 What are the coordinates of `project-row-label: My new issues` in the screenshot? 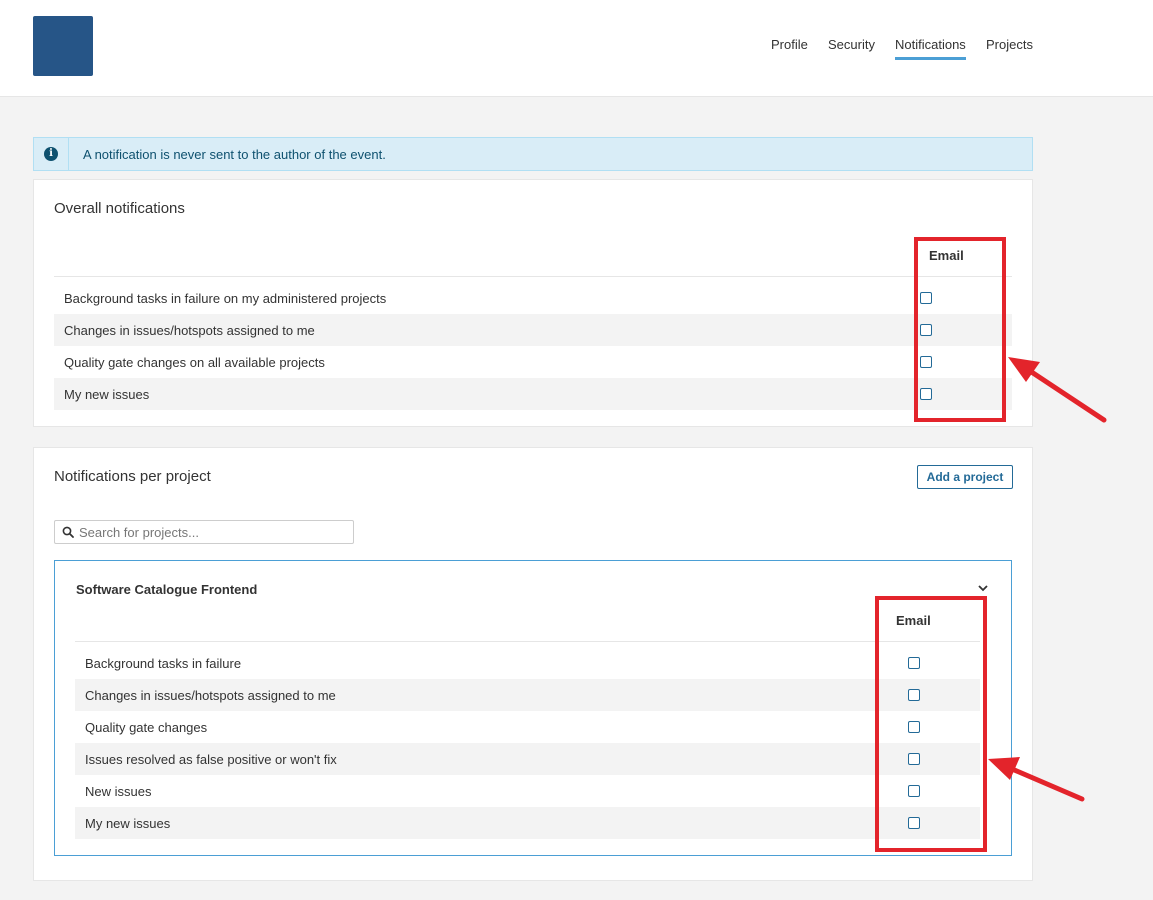 It's located at (128, 823).